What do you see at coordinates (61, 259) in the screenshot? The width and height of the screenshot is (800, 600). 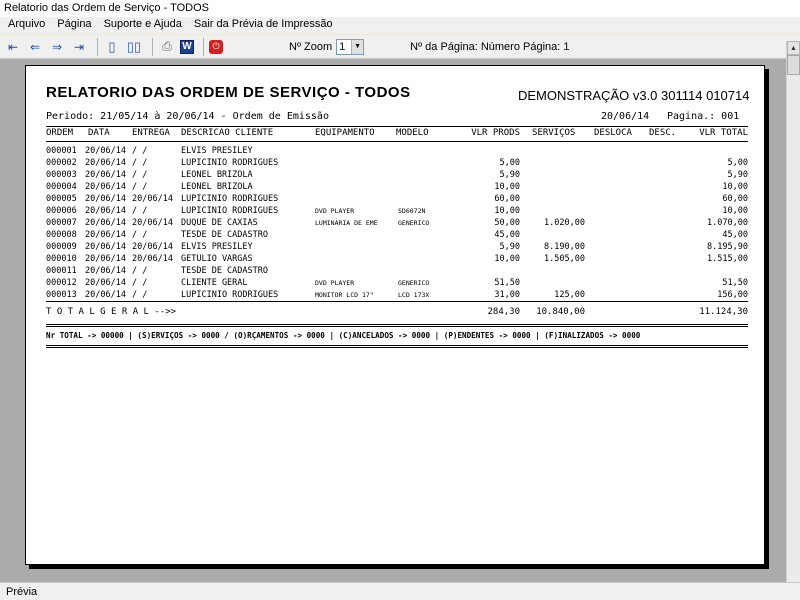 I see `cell-ordem: 000010` at bounding box center [61, 259].